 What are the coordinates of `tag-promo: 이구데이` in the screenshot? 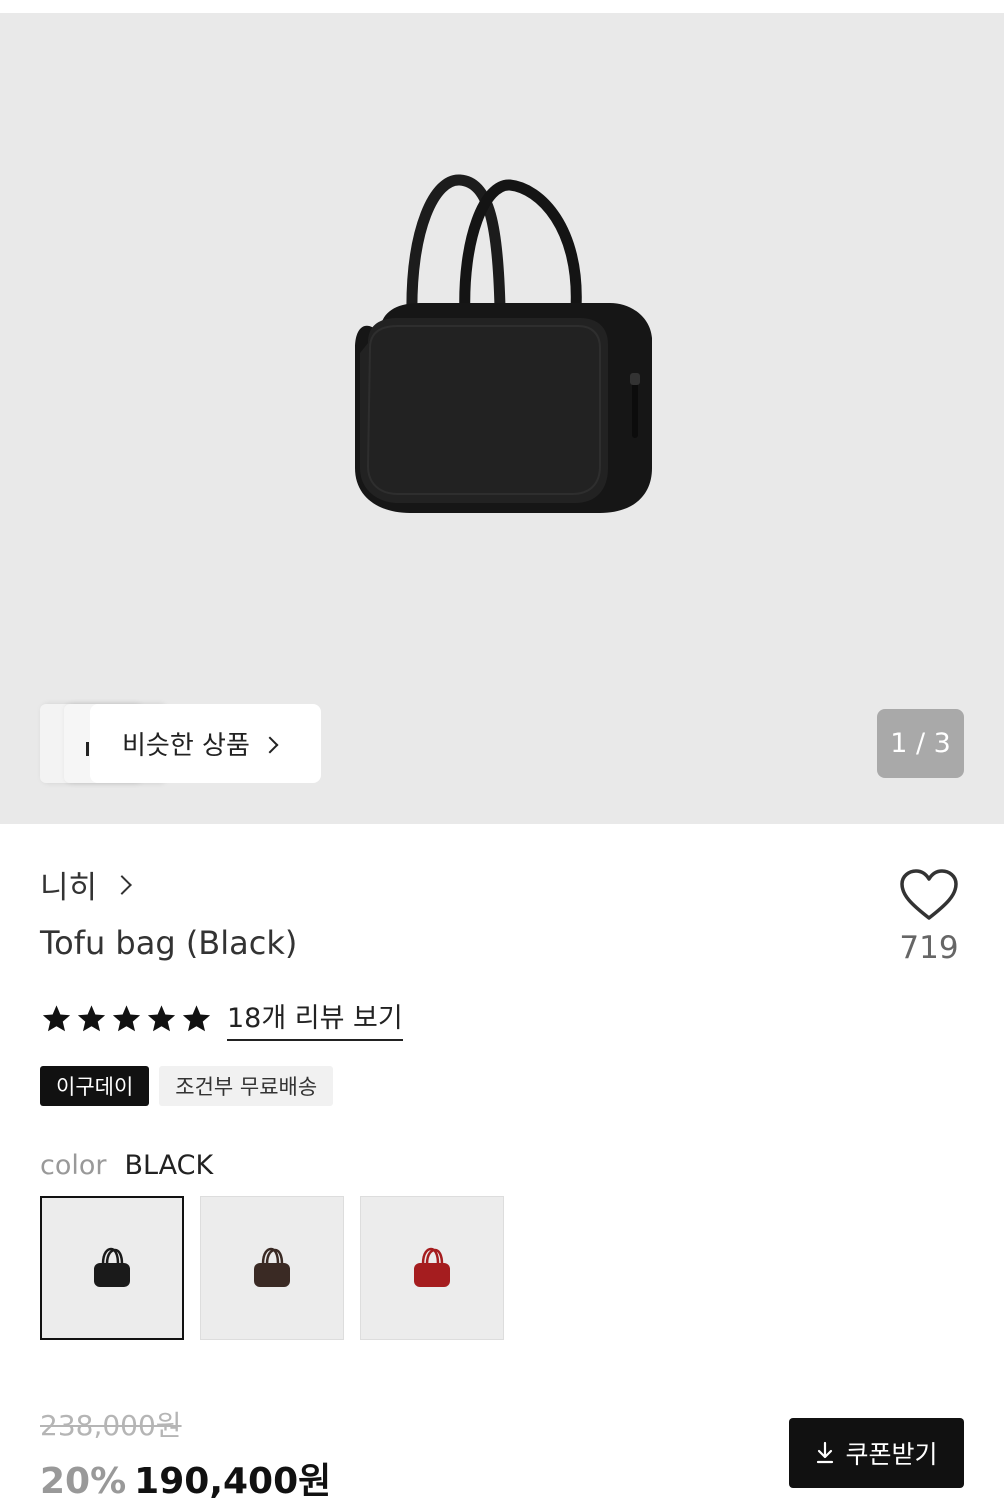 It's located at (95, 1086).